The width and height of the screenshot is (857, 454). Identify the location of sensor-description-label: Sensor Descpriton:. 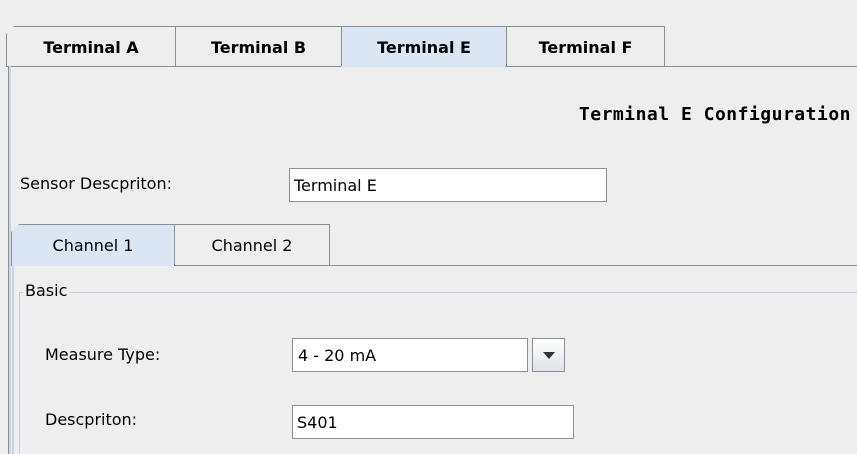
(96, 183).